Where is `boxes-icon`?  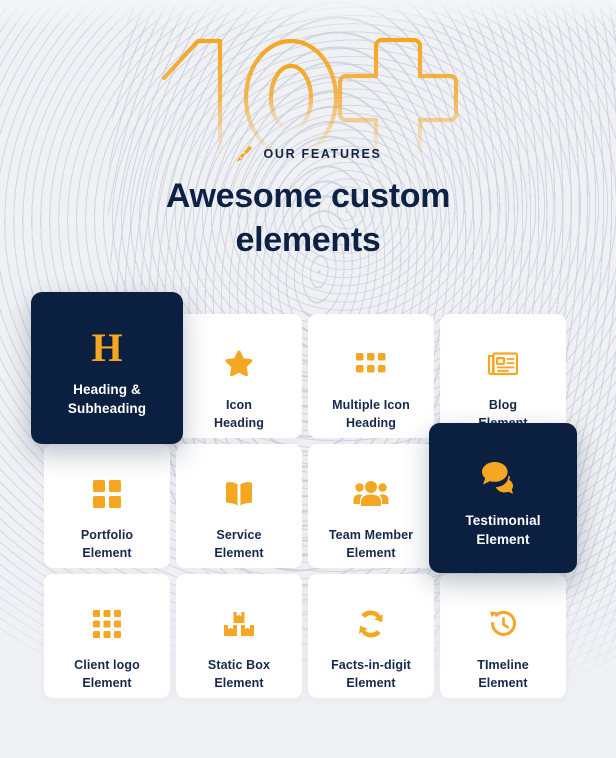 boxes-icon is located at coordinates (239, 624).